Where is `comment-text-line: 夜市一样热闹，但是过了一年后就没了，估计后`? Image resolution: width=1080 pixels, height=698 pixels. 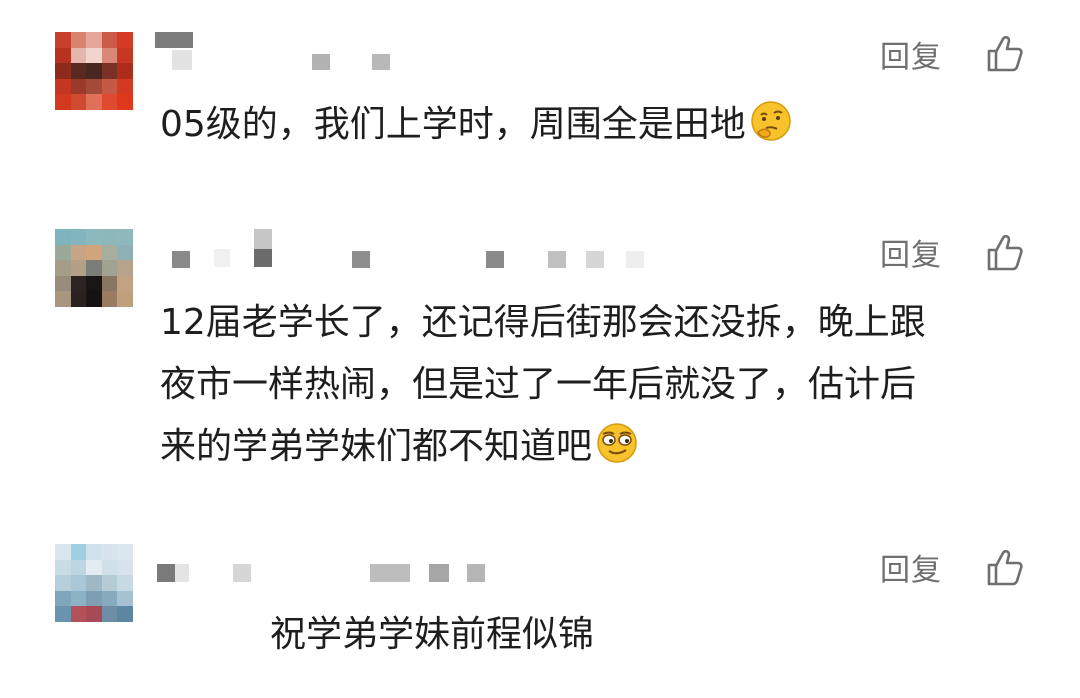 comment-text-line: 夜市一样热闹，但是过了一年后就没了，估计后 is located at coordinates (538, 384).